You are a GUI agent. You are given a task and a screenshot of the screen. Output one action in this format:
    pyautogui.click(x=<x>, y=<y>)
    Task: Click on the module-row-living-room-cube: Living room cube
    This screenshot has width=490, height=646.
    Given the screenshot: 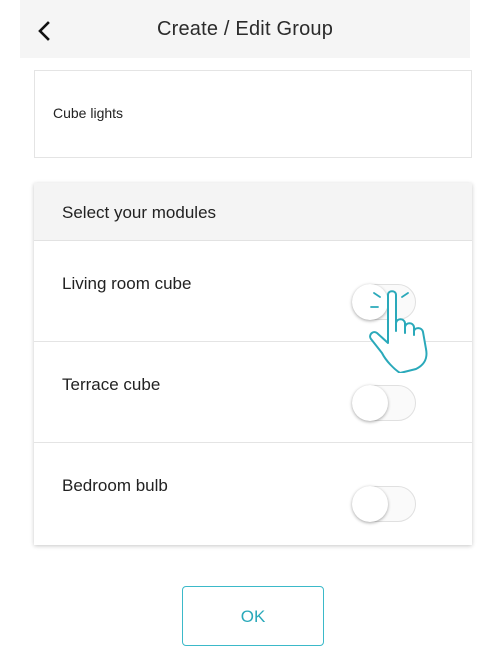 What is the action you would take?
    pyautogui.click(x=253, y=291)
    